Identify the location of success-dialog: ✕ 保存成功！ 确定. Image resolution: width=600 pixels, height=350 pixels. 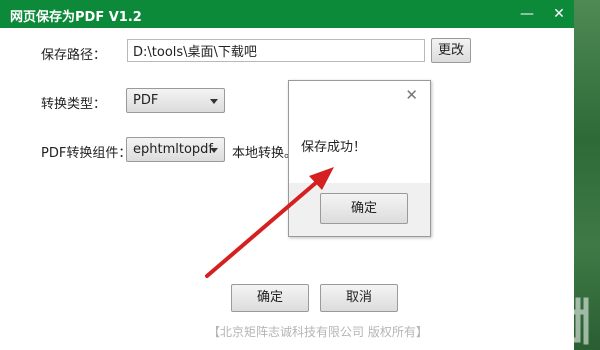
(359, 158).